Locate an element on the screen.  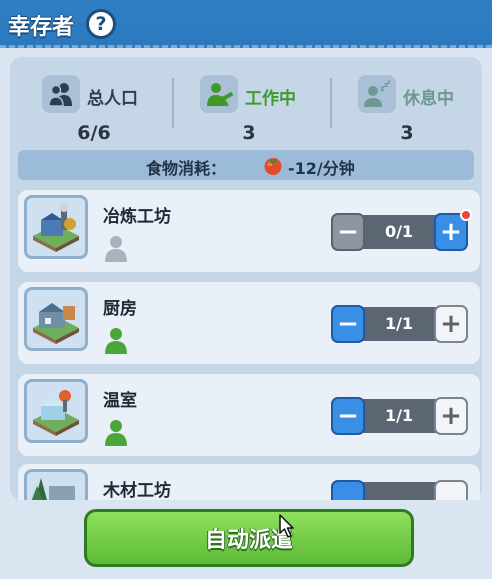
top-bar: 幸存者 ? is located at coordinates (246, 24).